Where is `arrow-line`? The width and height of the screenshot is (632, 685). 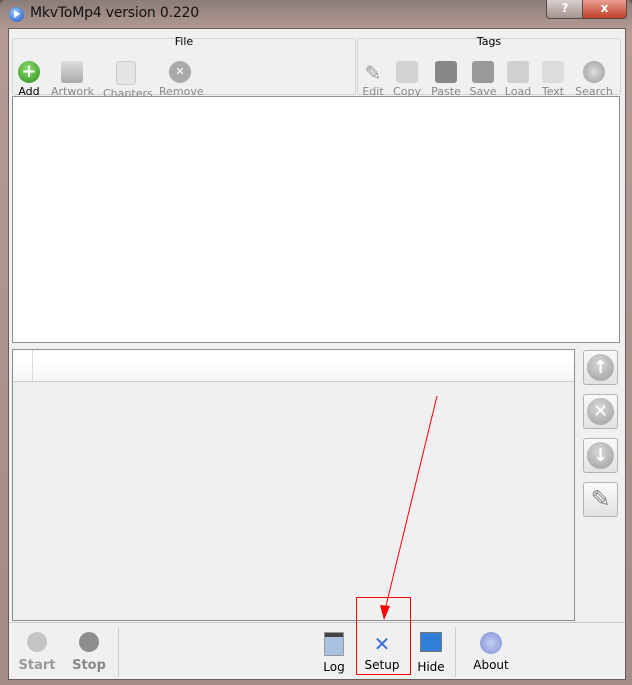
arrow-line is located at coordinates (411, 503).